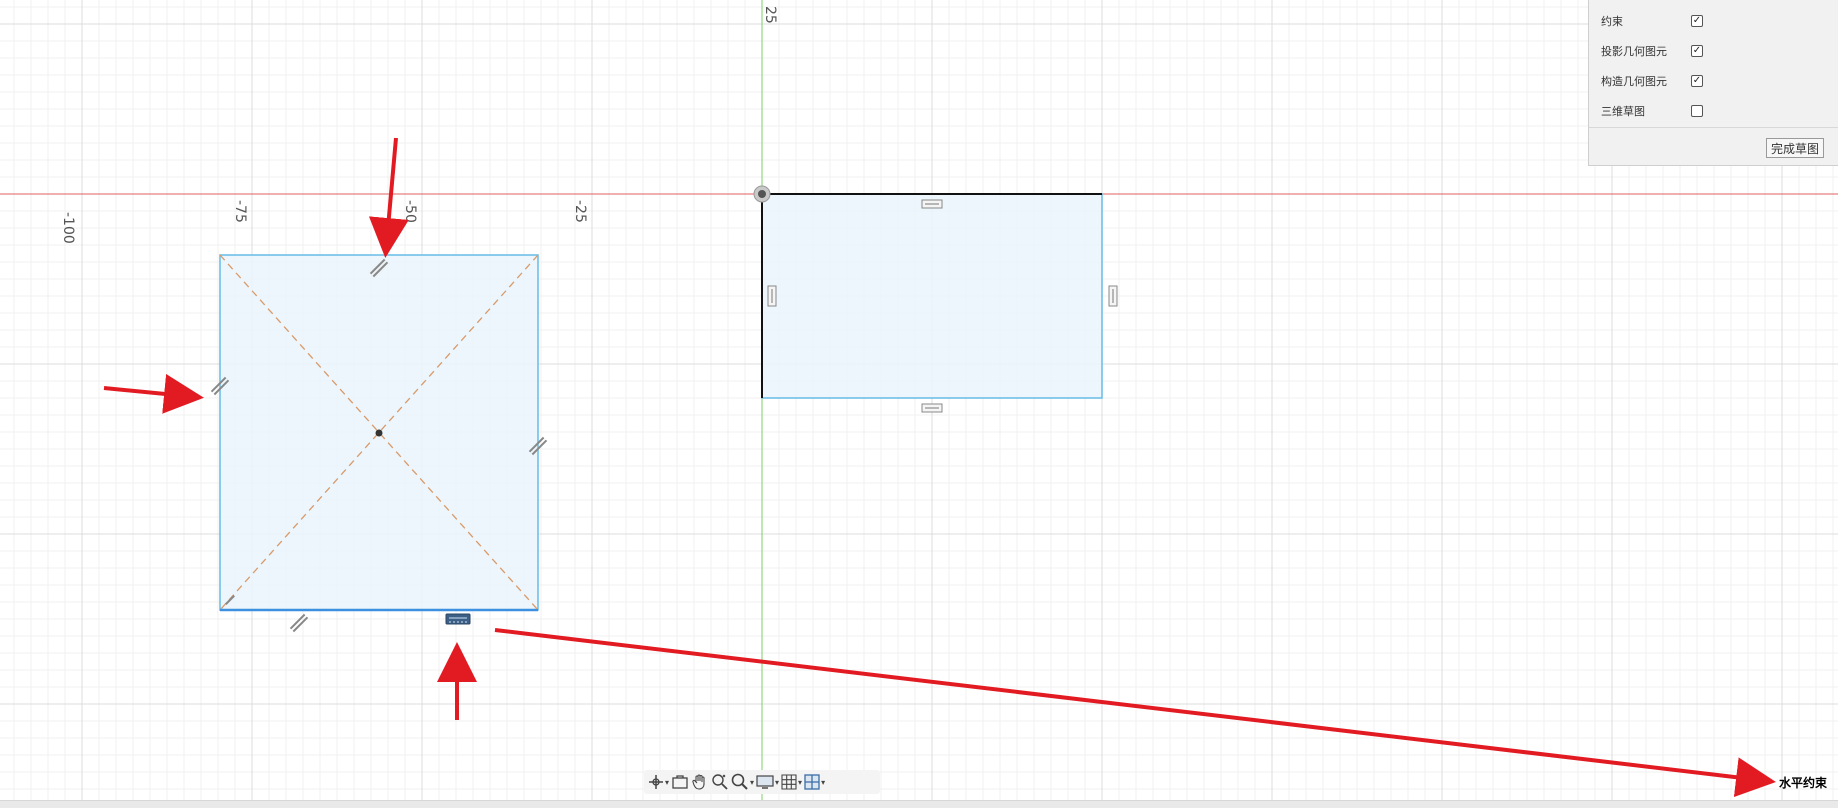  I want to click on tick-label-neg50: -50, so click(410, 211).